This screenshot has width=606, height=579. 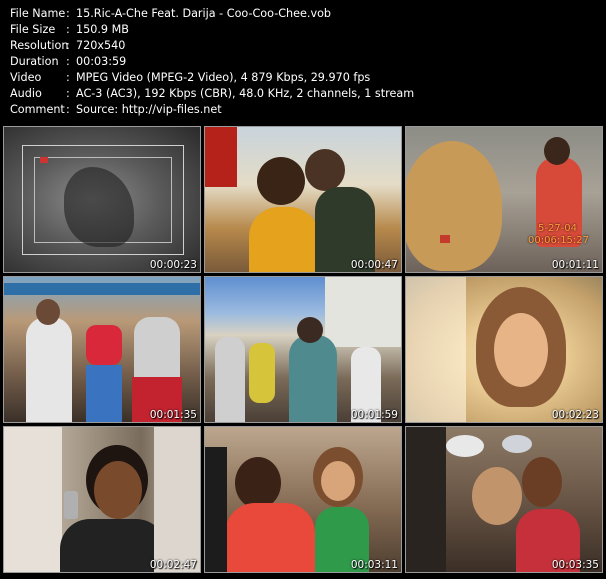 What do you see at coordinates (149, 109) in the screenshot?
I see `info-value: Source: http://vip-files.net` at bounding box center [149, 109].